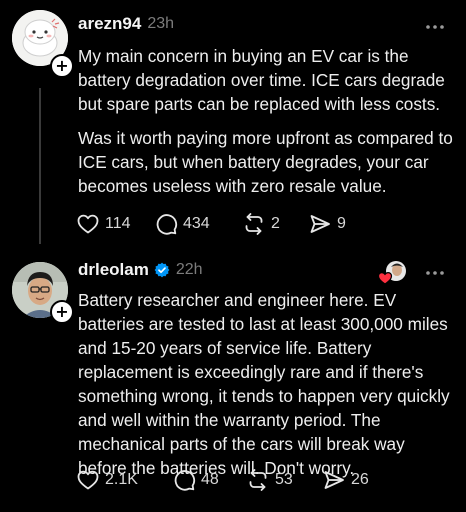 Image resolution: width=466 pixels, height=512 pixels. I want to click on username: arezn94, so click(109, 24).